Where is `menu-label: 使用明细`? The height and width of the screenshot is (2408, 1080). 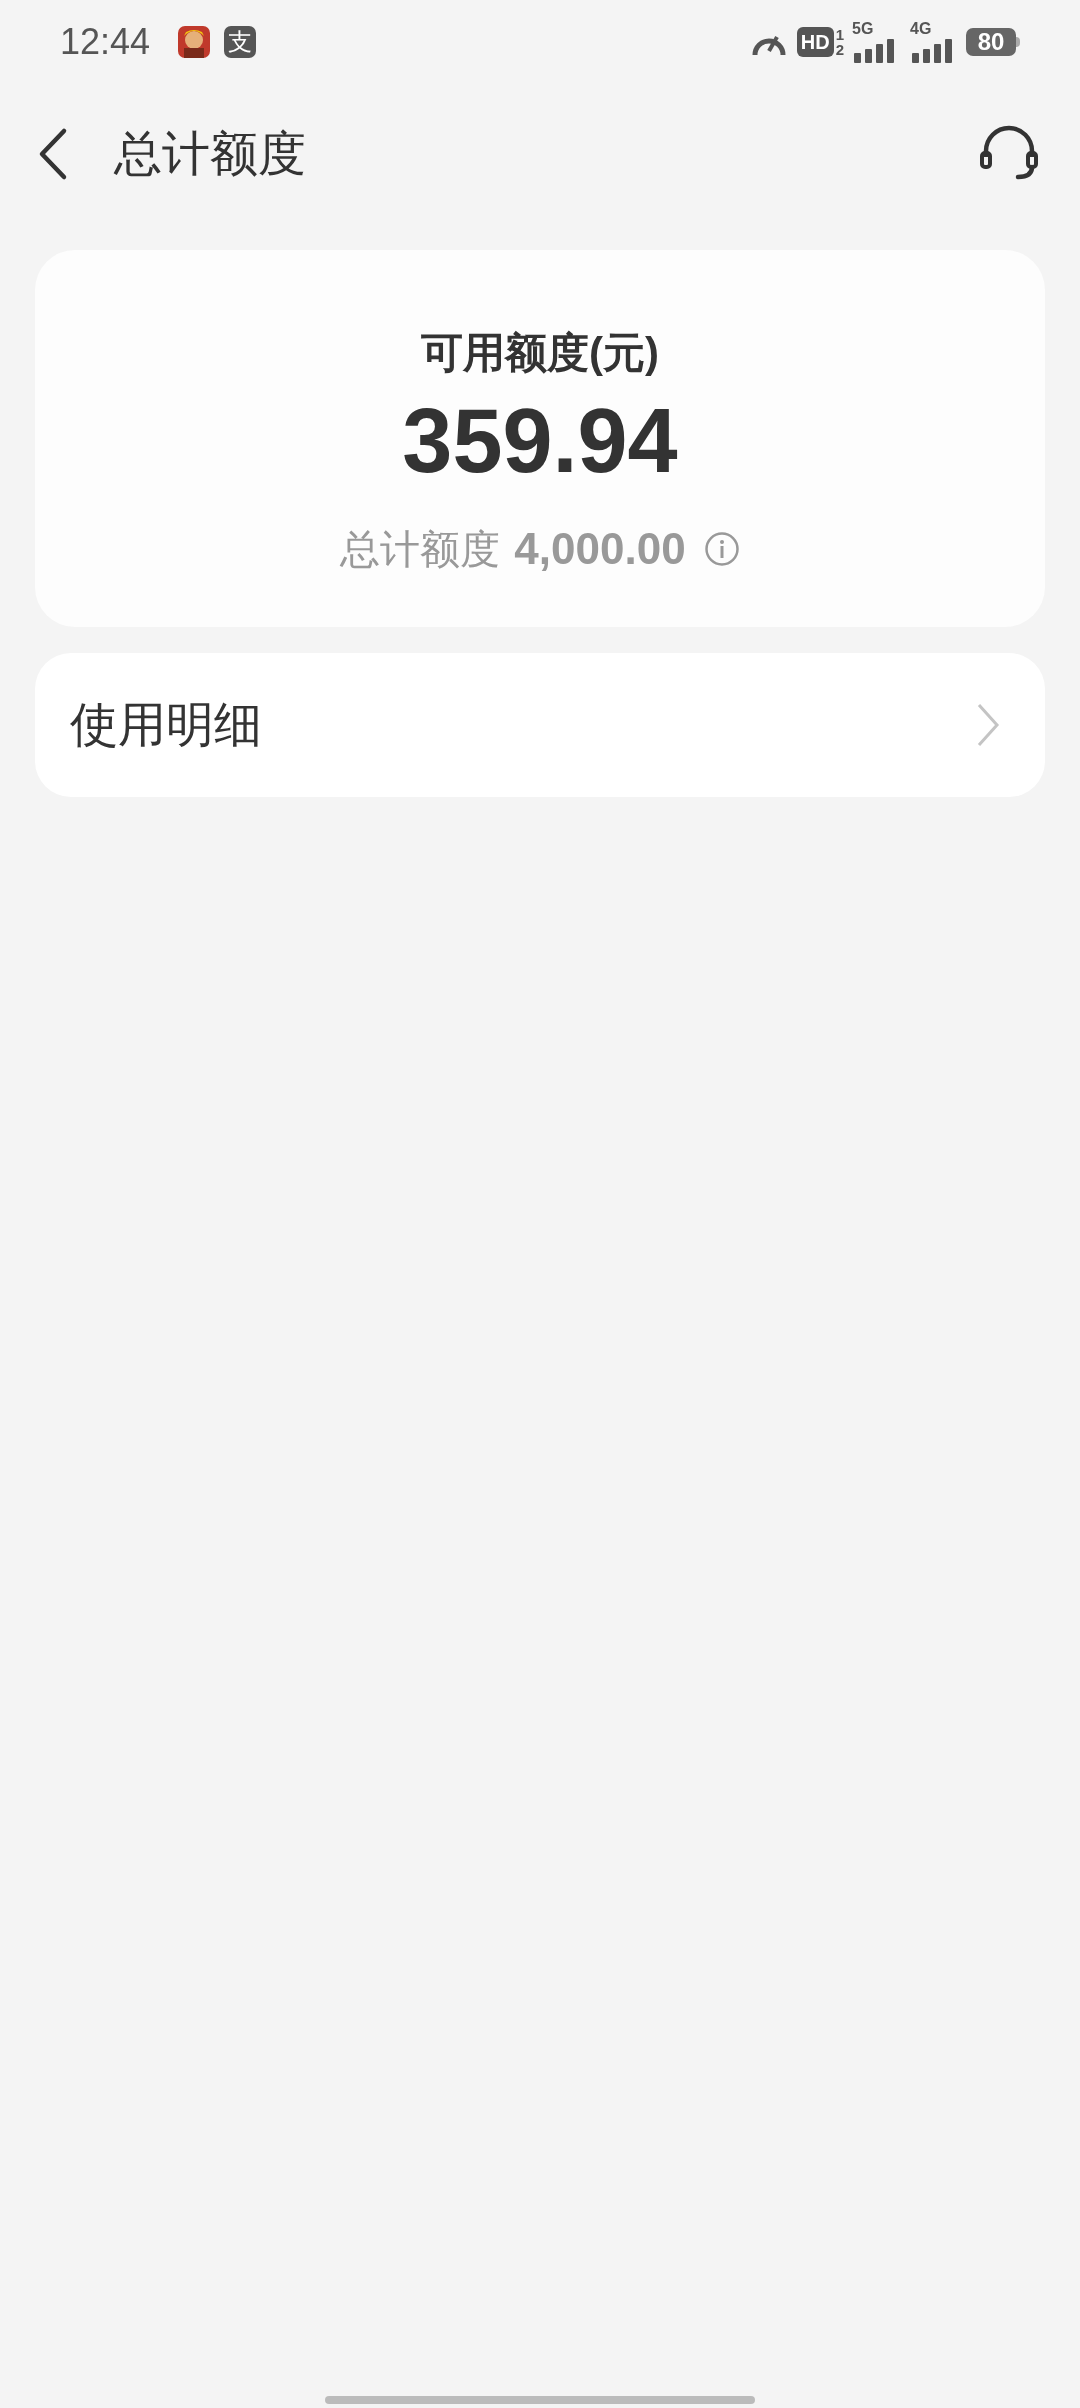 menu-label: 使用明细 is located at coordinates (166, 725).